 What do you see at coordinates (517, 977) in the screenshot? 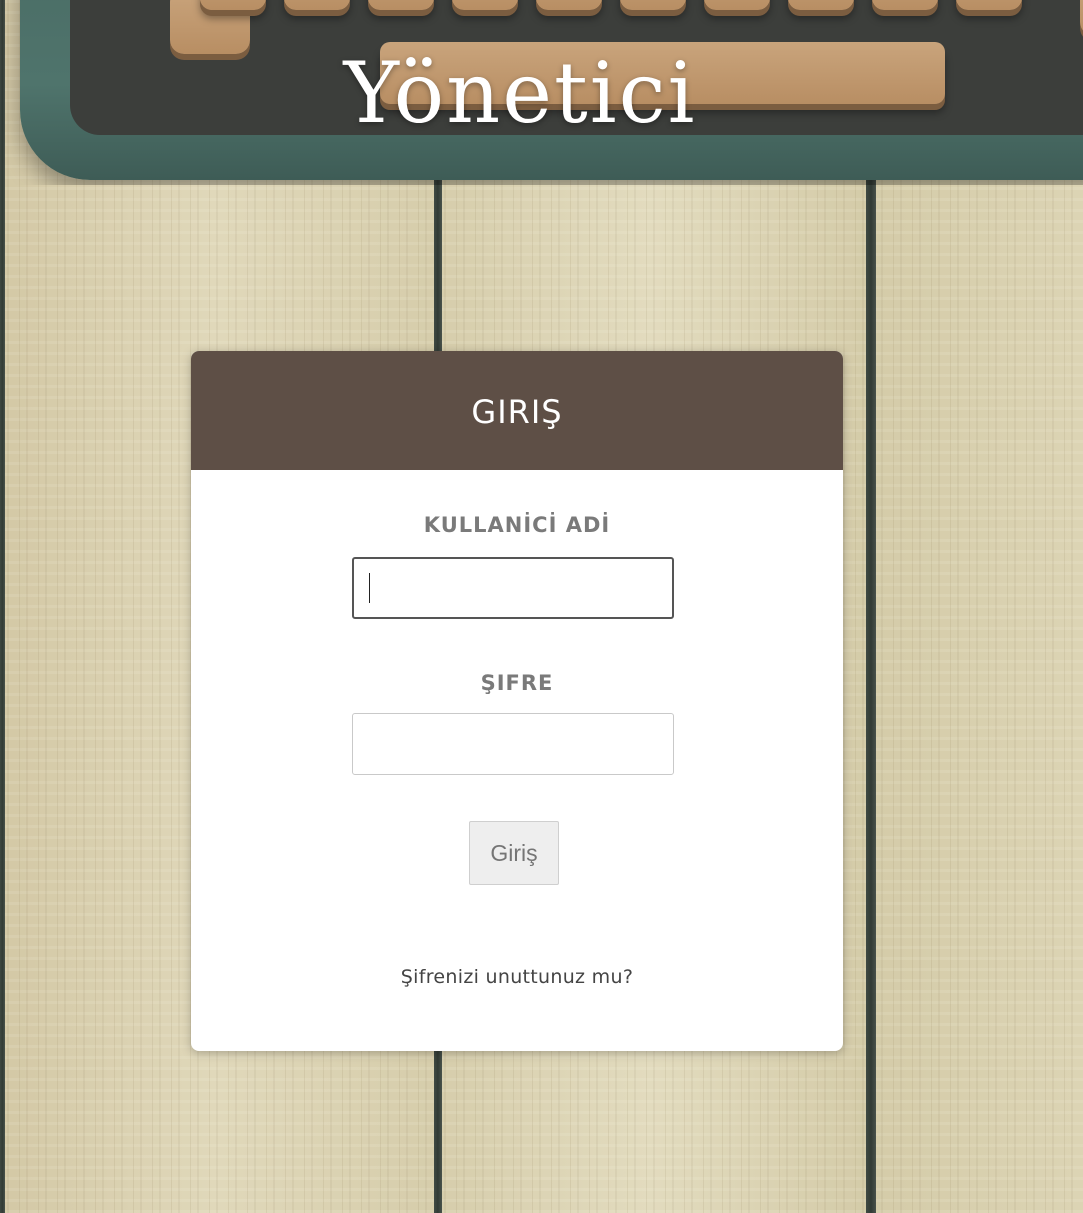
I see `forgot-password-link: Şifrenizi unuttunuz mu?` at bounding box center [517, 977].